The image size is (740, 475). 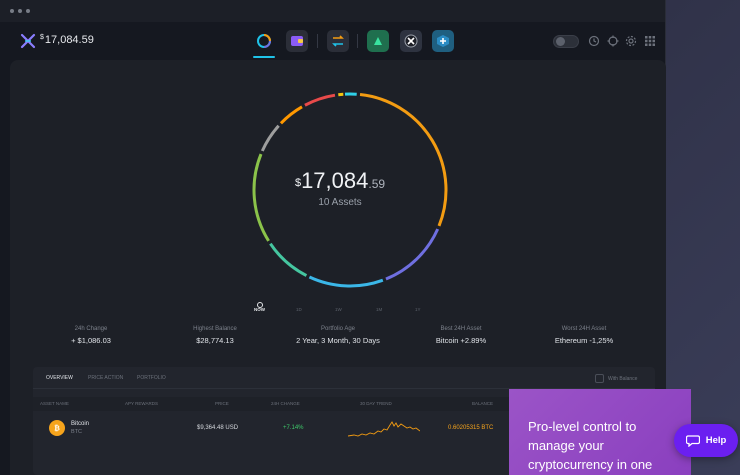 I want to click on column-30-day-trend: 30 DAY TREND, so click(x=376, y=403).